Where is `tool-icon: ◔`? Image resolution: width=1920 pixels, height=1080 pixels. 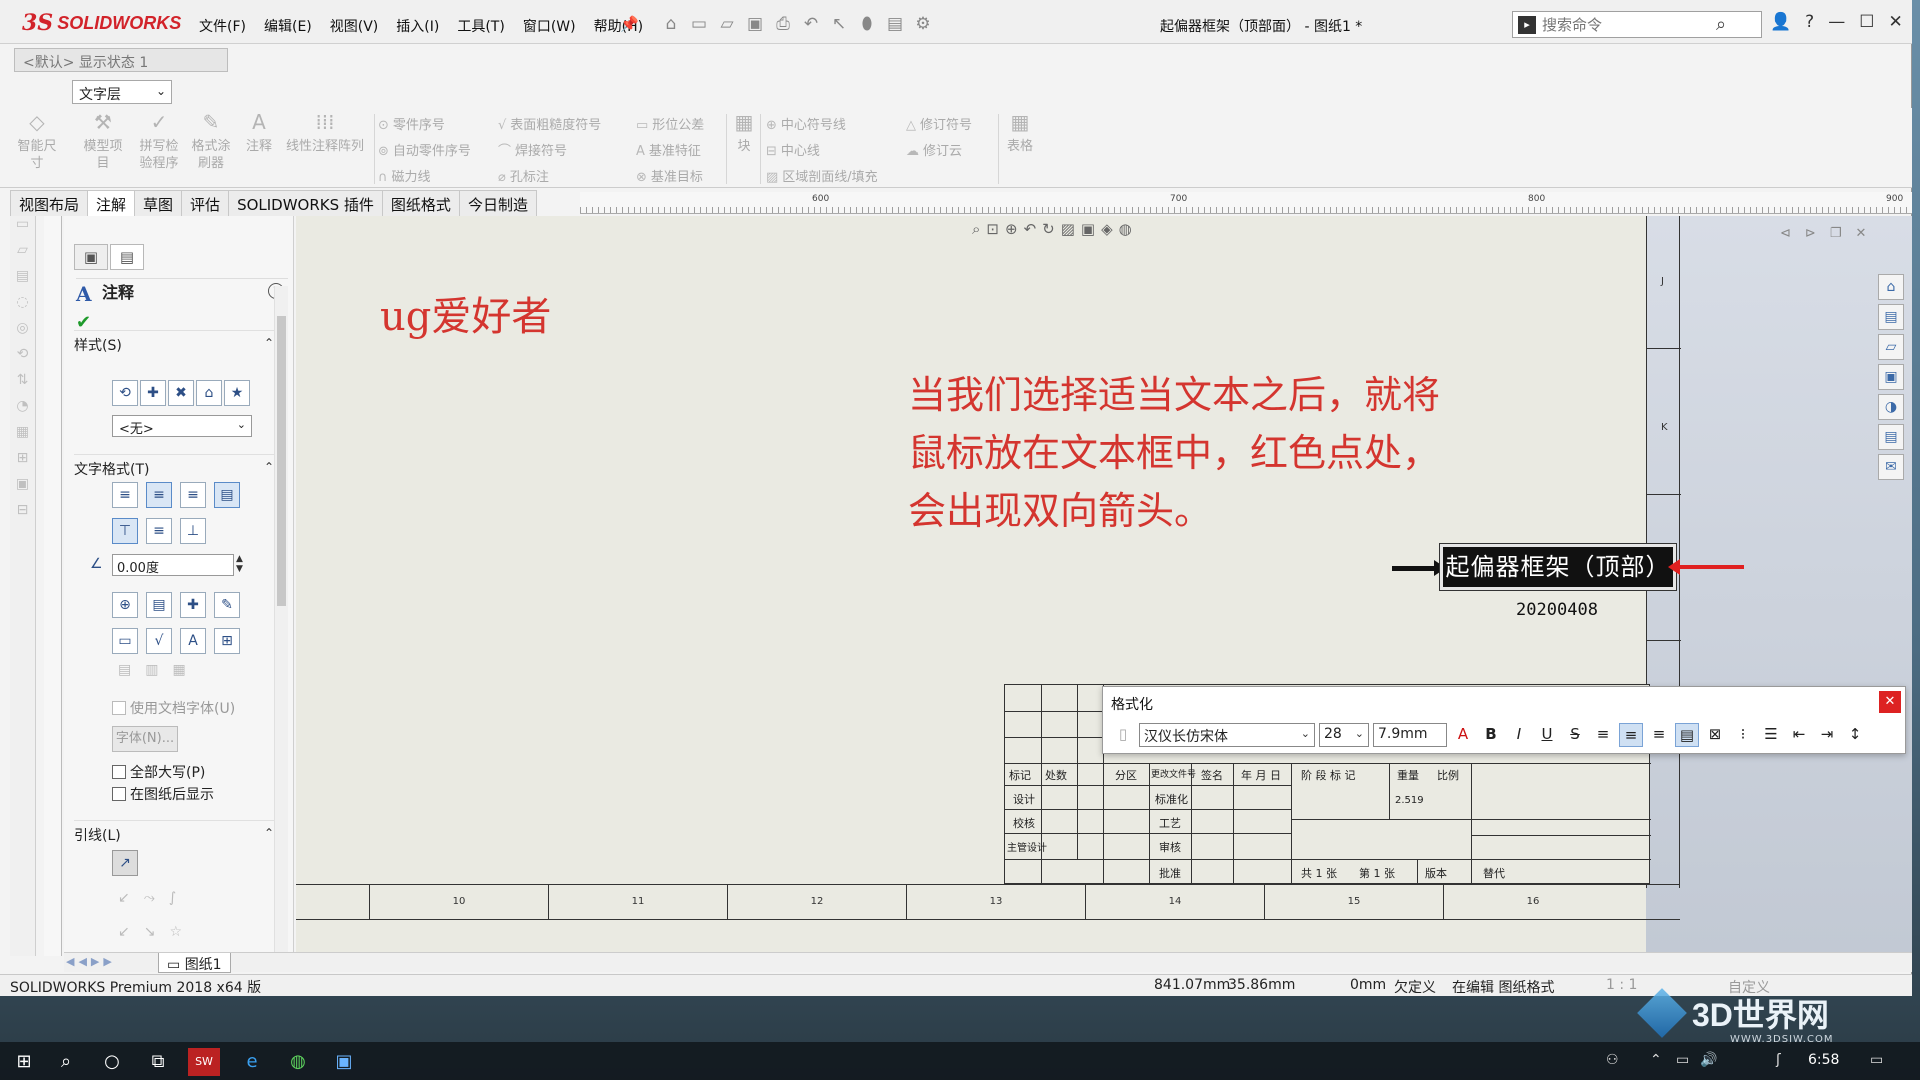 tool-icon: ◔ is located at coordinates (22, 411).